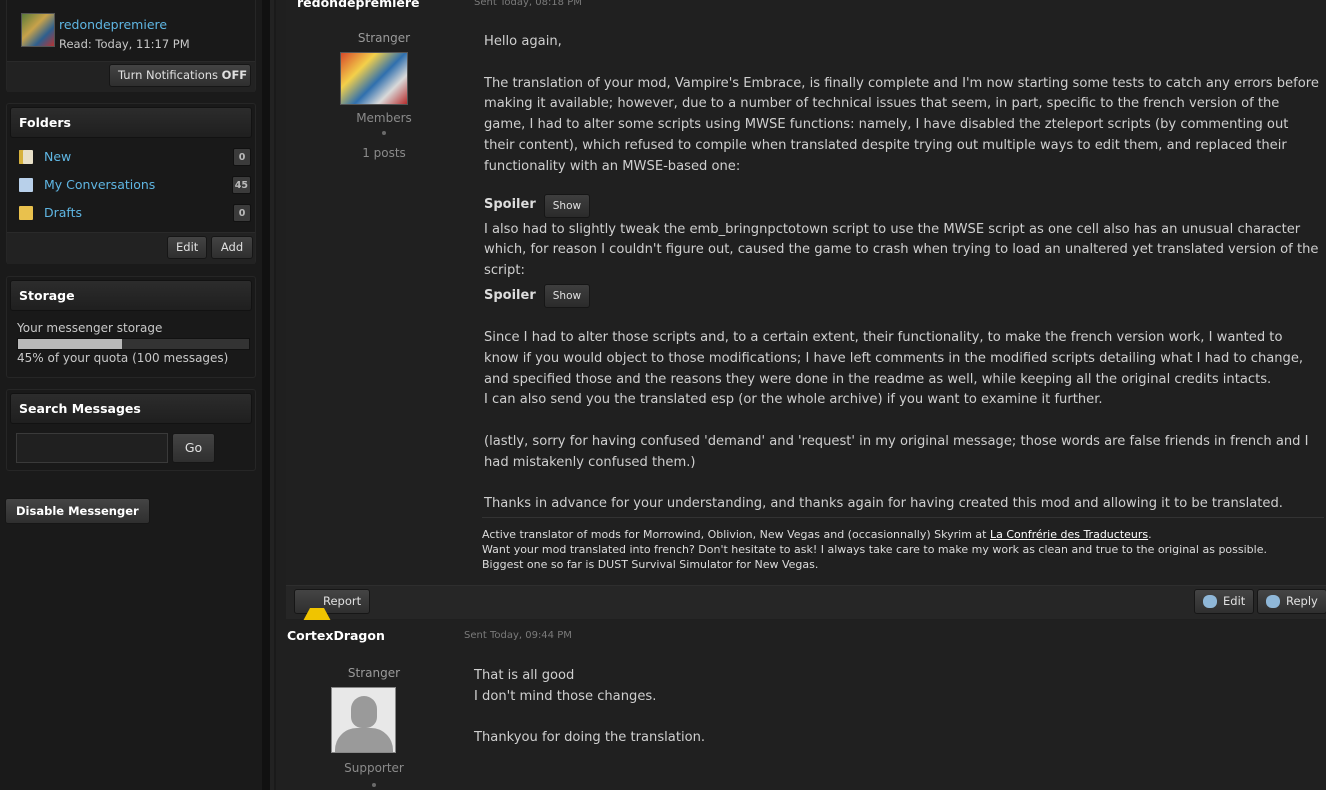 The height and width of the screenshot is (790, 1326). I want to click on folder-label: Drafts, so click(63, 213).